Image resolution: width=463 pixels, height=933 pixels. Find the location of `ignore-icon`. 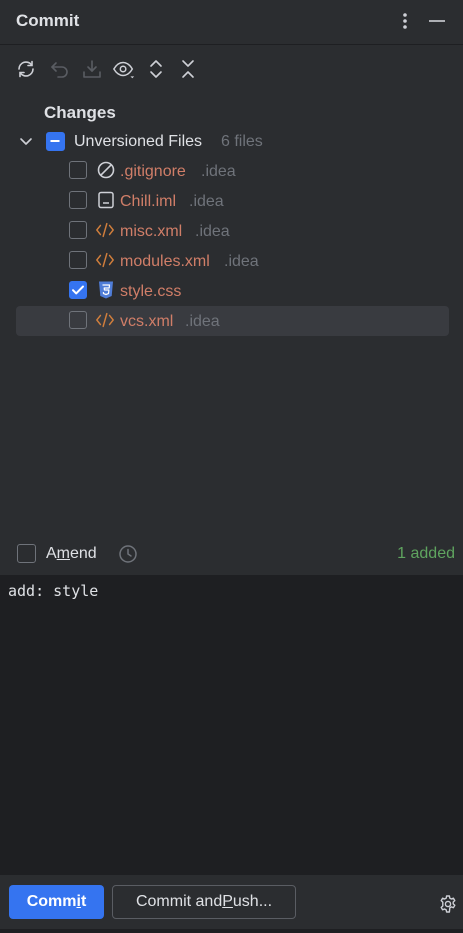

ignore-icon is located at coordinates (106, 170).